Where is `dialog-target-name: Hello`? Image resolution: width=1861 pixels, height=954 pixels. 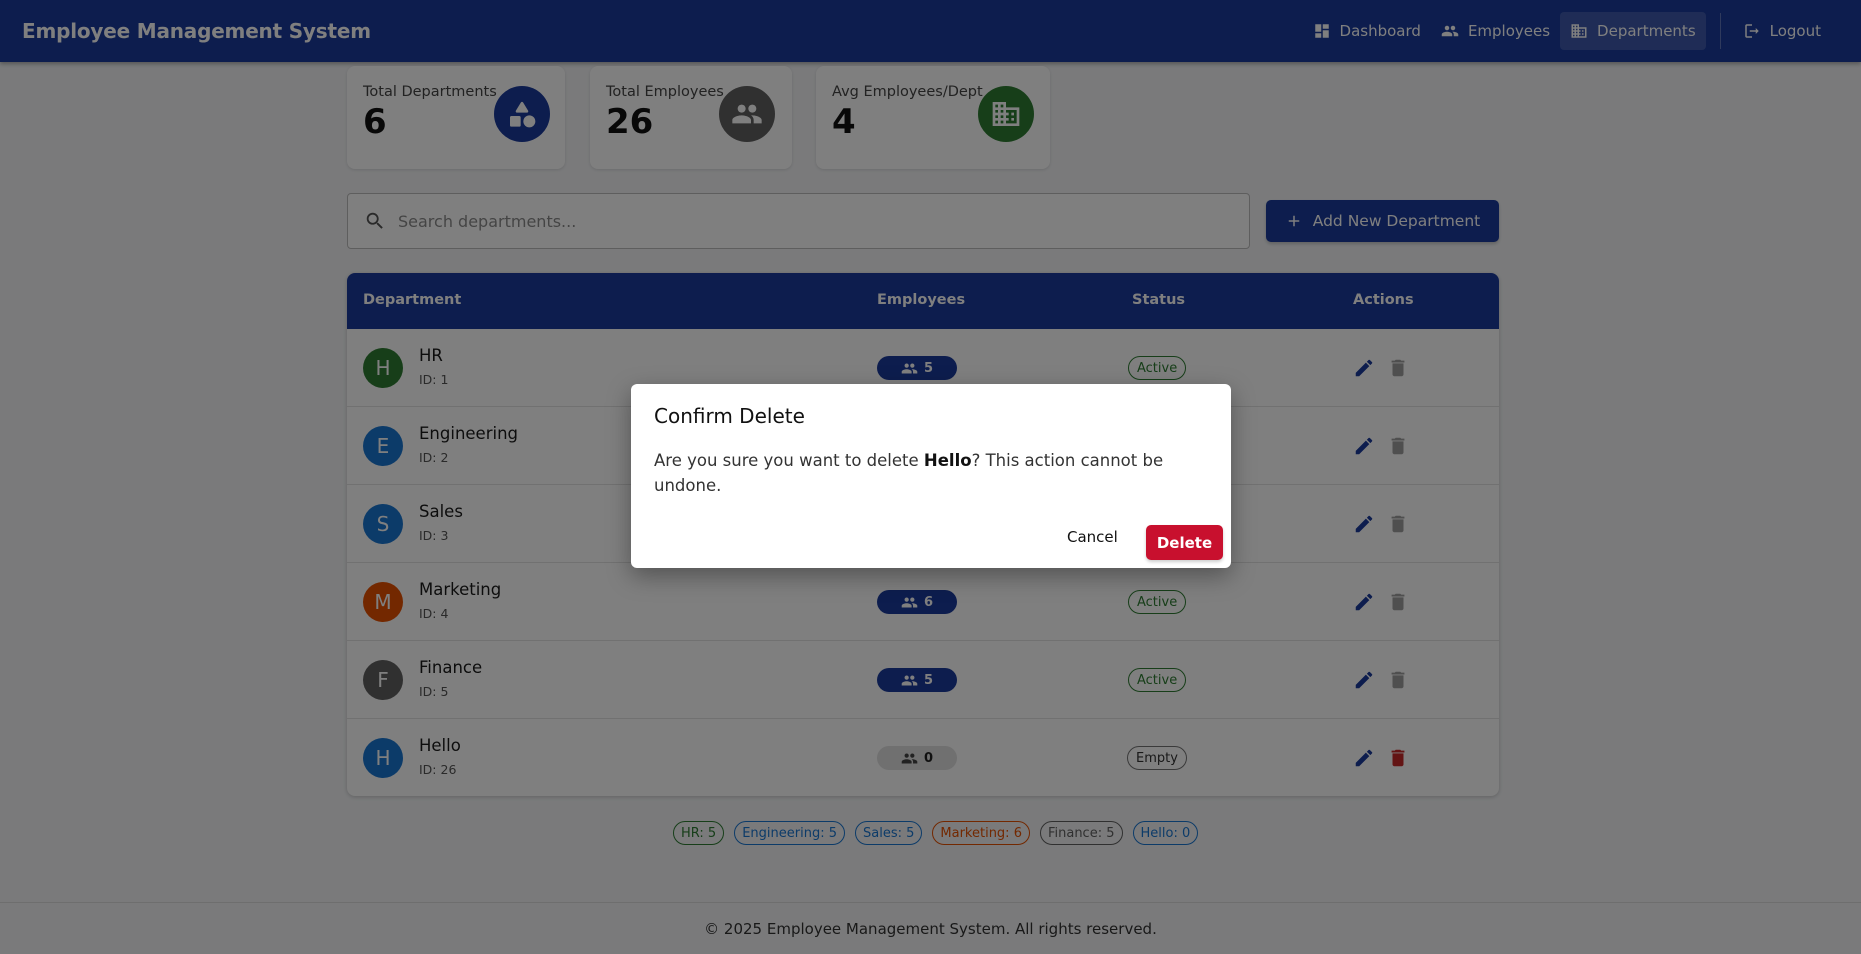
dialog-target-name: Hello is located at coordinates (947, 460).